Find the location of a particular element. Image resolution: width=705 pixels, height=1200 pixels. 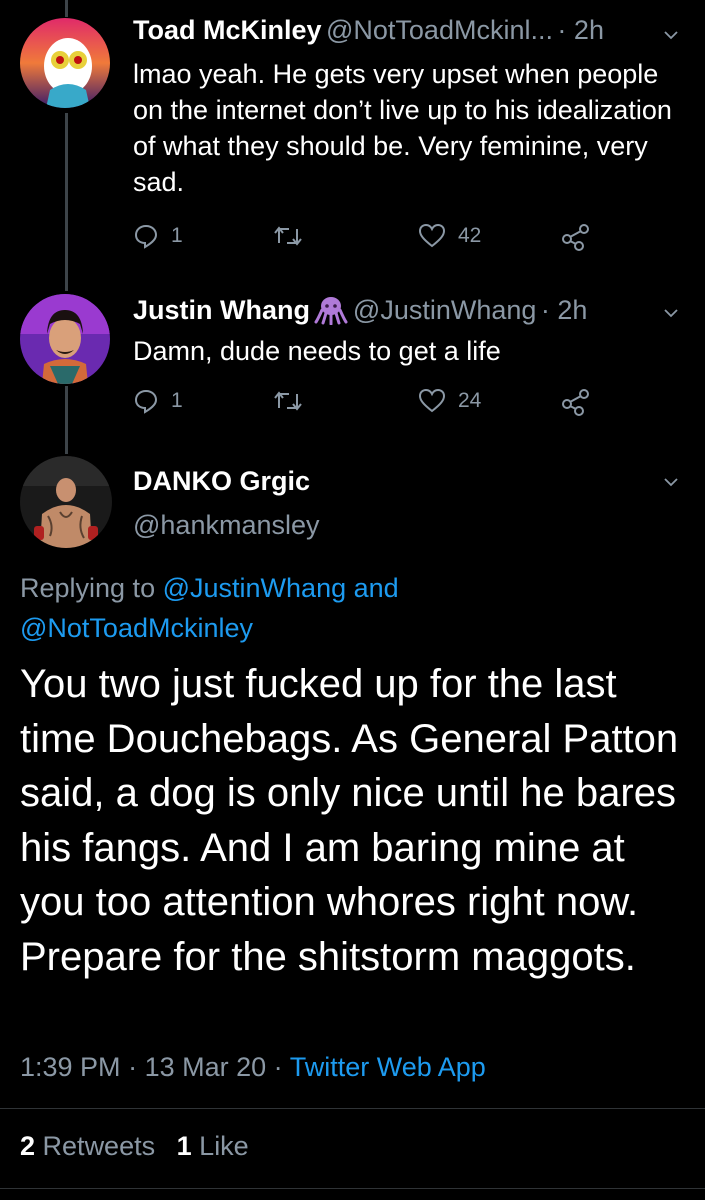

replying-prefix: Replying to is located at coordinates (88, 588).